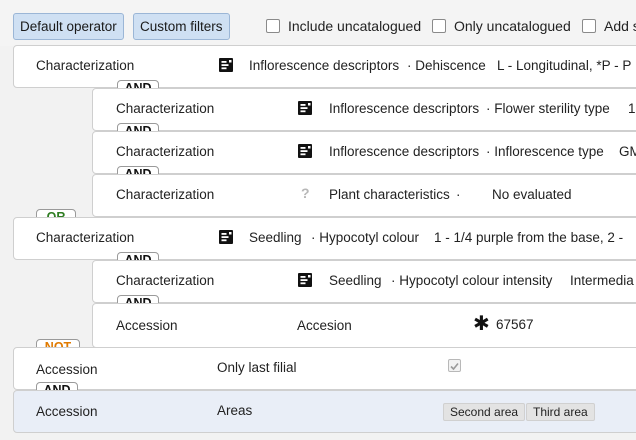 The height and width of the screenshot is (440, 636). What do you see at coordinates (355, 26) in the screenshot?
I see `include-uncatalogued-label: Include uncatalogued` at bounding box center [355, 26].